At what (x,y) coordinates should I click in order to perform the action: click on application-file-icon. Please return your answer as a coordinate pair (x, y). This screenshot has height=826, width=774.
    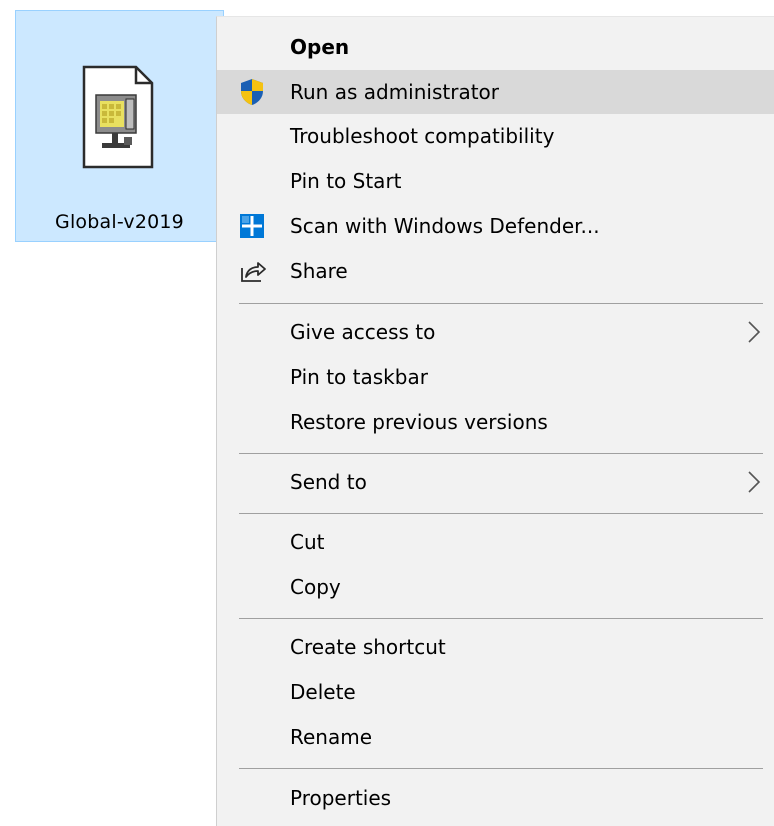
    Looking at the image, I should click on (118, 117).